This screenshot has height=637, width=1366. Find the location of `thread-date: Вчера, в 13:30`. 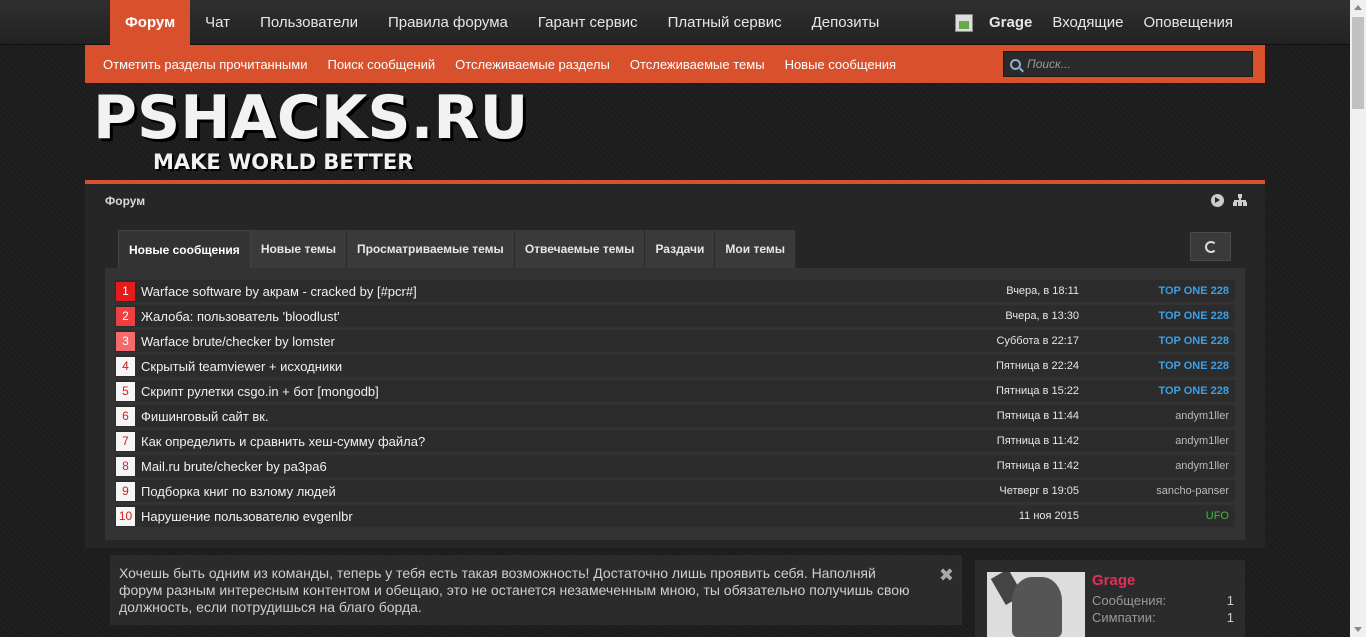

thread-date: Вчера, в 13:30 is located at coordinates (1007, 316).